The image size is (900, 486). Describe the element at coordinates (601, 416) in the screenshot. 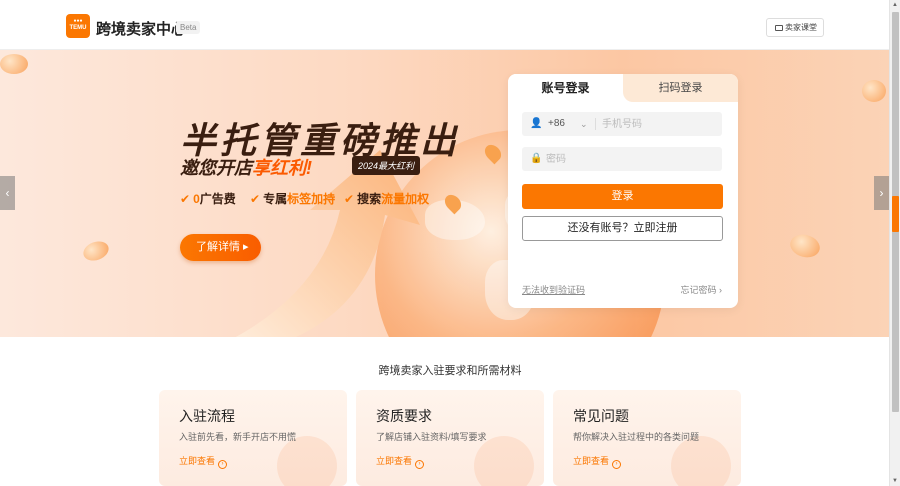

I see `card-title: 常见问题` at that location.